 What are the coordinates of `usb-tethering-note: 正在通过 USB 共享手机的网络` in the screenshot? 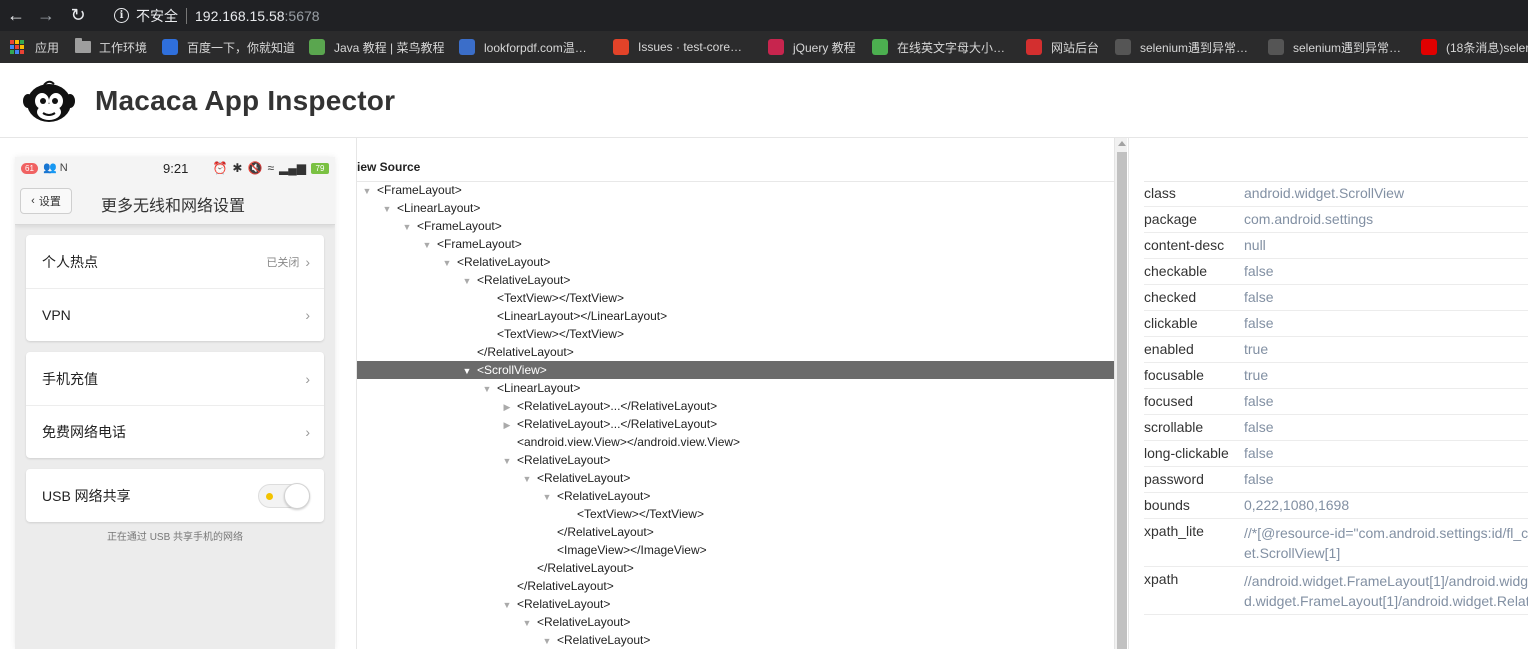 It's located at (175, 537).